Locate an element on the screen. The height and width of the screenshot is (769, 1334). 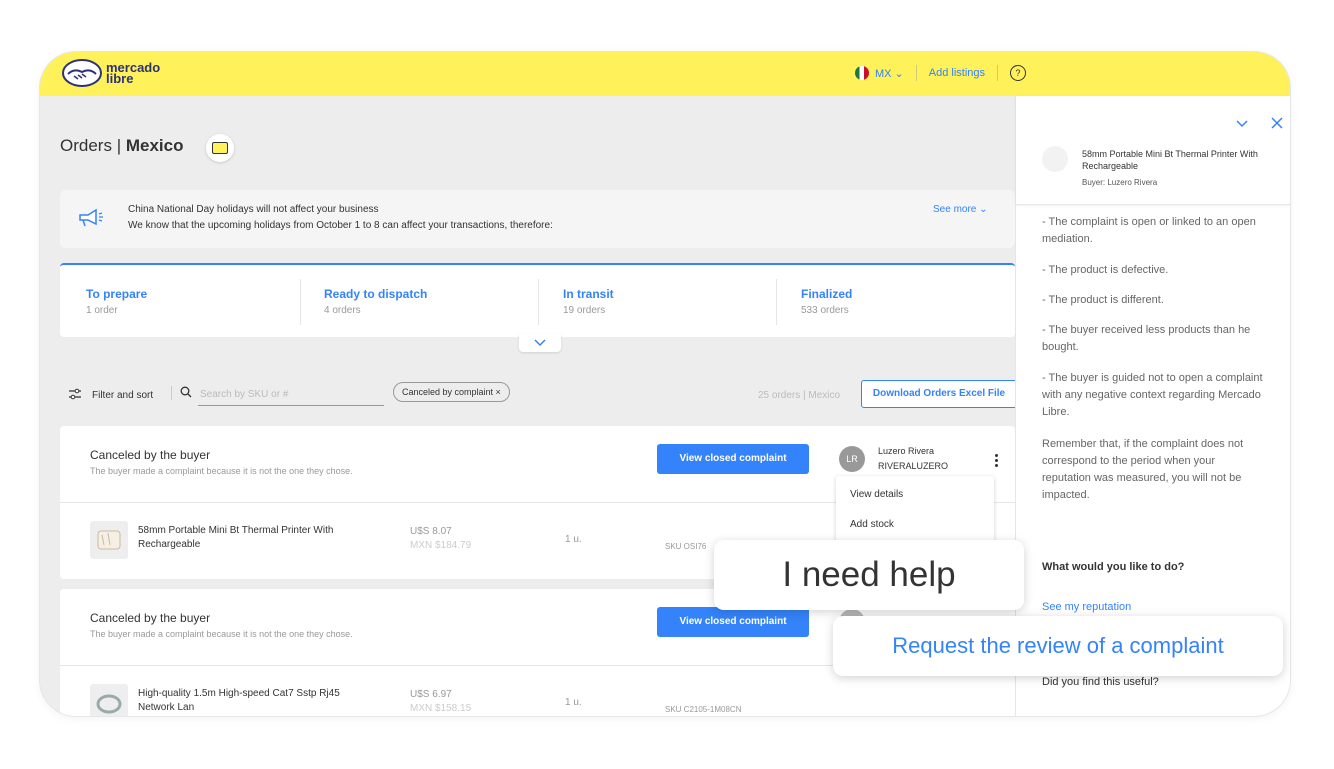
tab-label: To prepare is located at coordinates (117, 294).